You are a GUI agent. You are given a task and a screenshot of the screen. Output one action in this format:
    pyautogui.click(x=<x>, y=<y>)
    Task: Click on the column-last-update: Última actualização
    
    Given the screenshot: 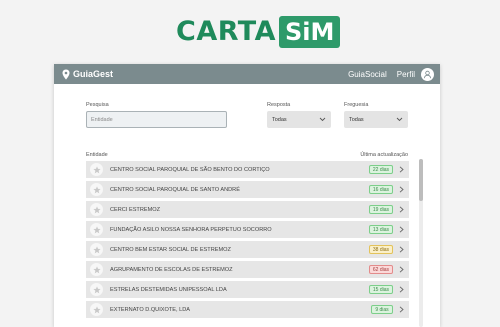 What is the action you would take?
    pyautogui.click(x=384, y=155)
    